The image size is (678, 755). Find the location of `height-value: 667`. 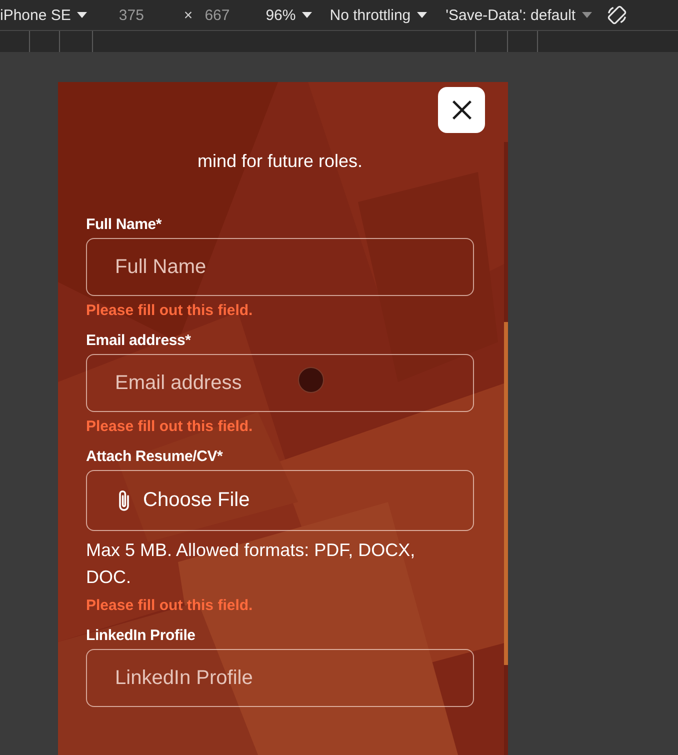

height-value: 667 is located at coordinates (217, 15).